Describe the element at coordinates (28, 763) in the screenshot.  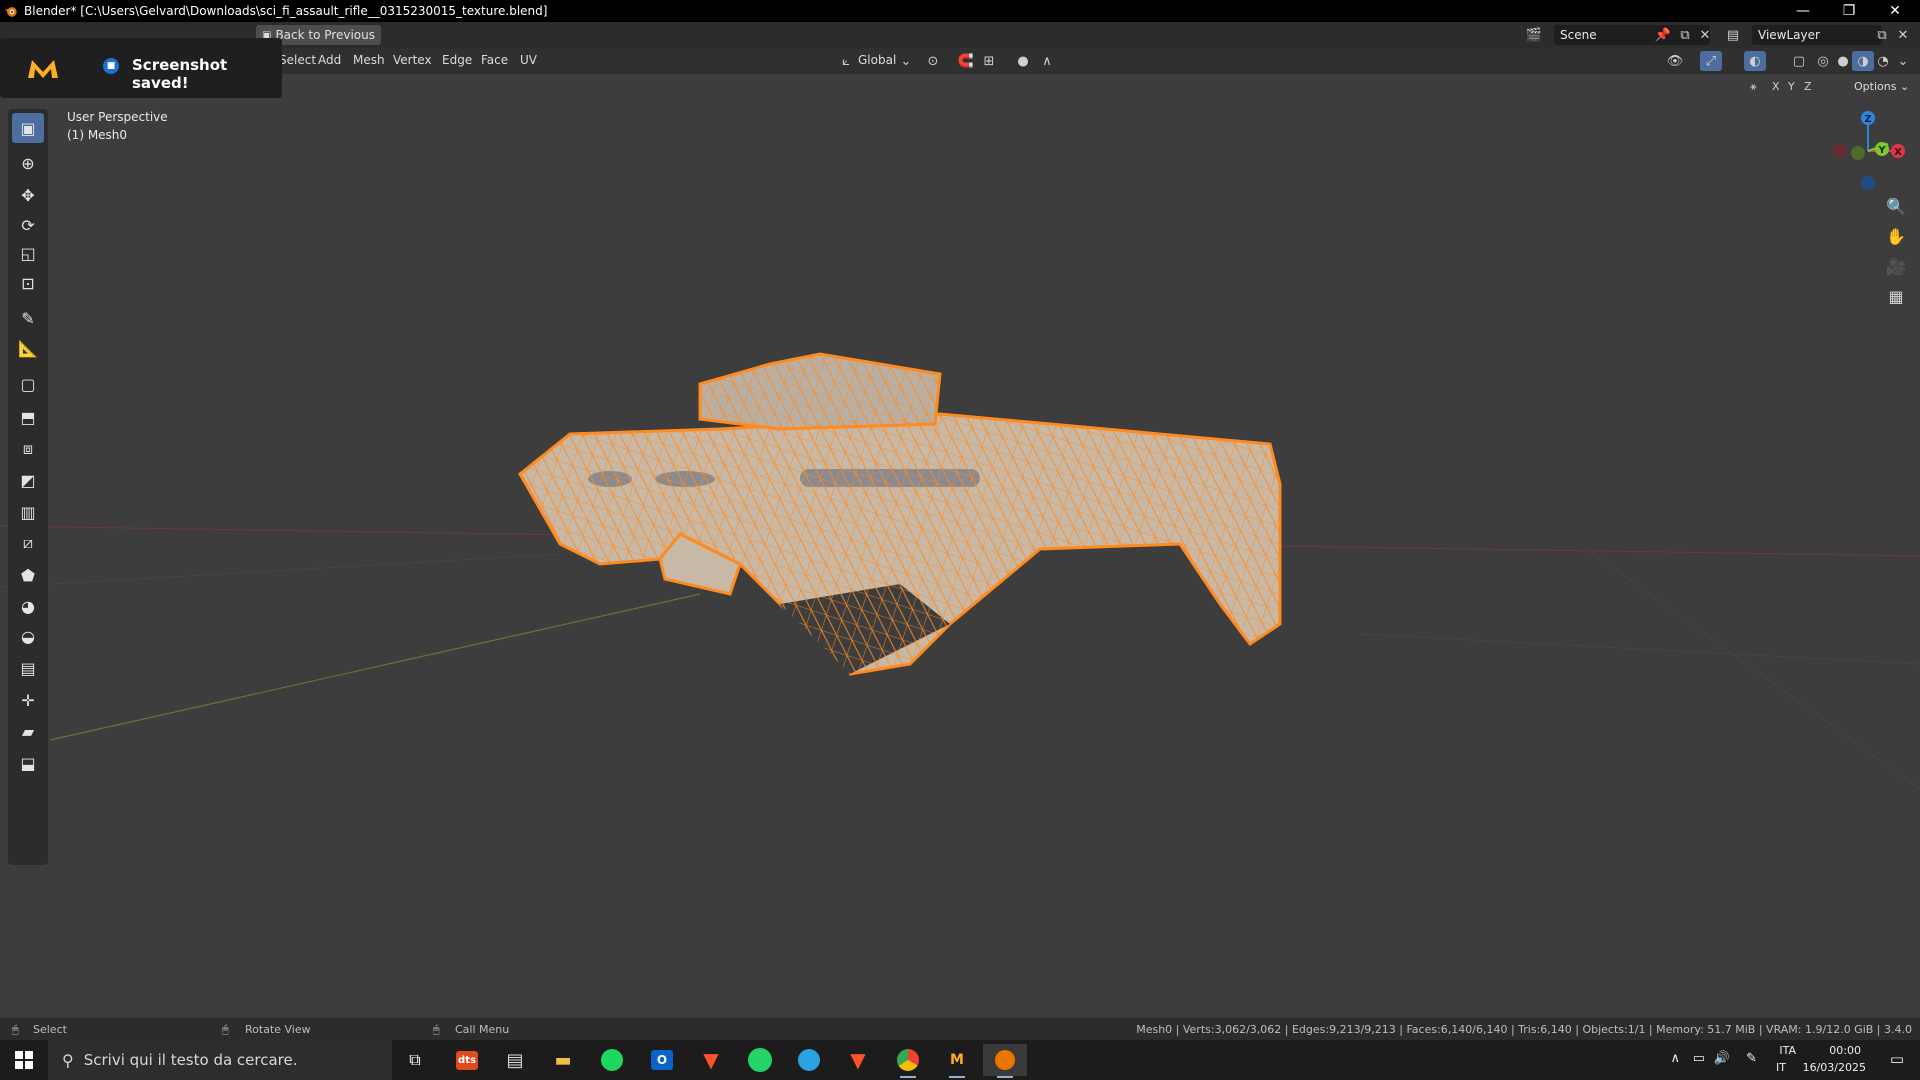
I see `rip-tool: ⬓` at that location.